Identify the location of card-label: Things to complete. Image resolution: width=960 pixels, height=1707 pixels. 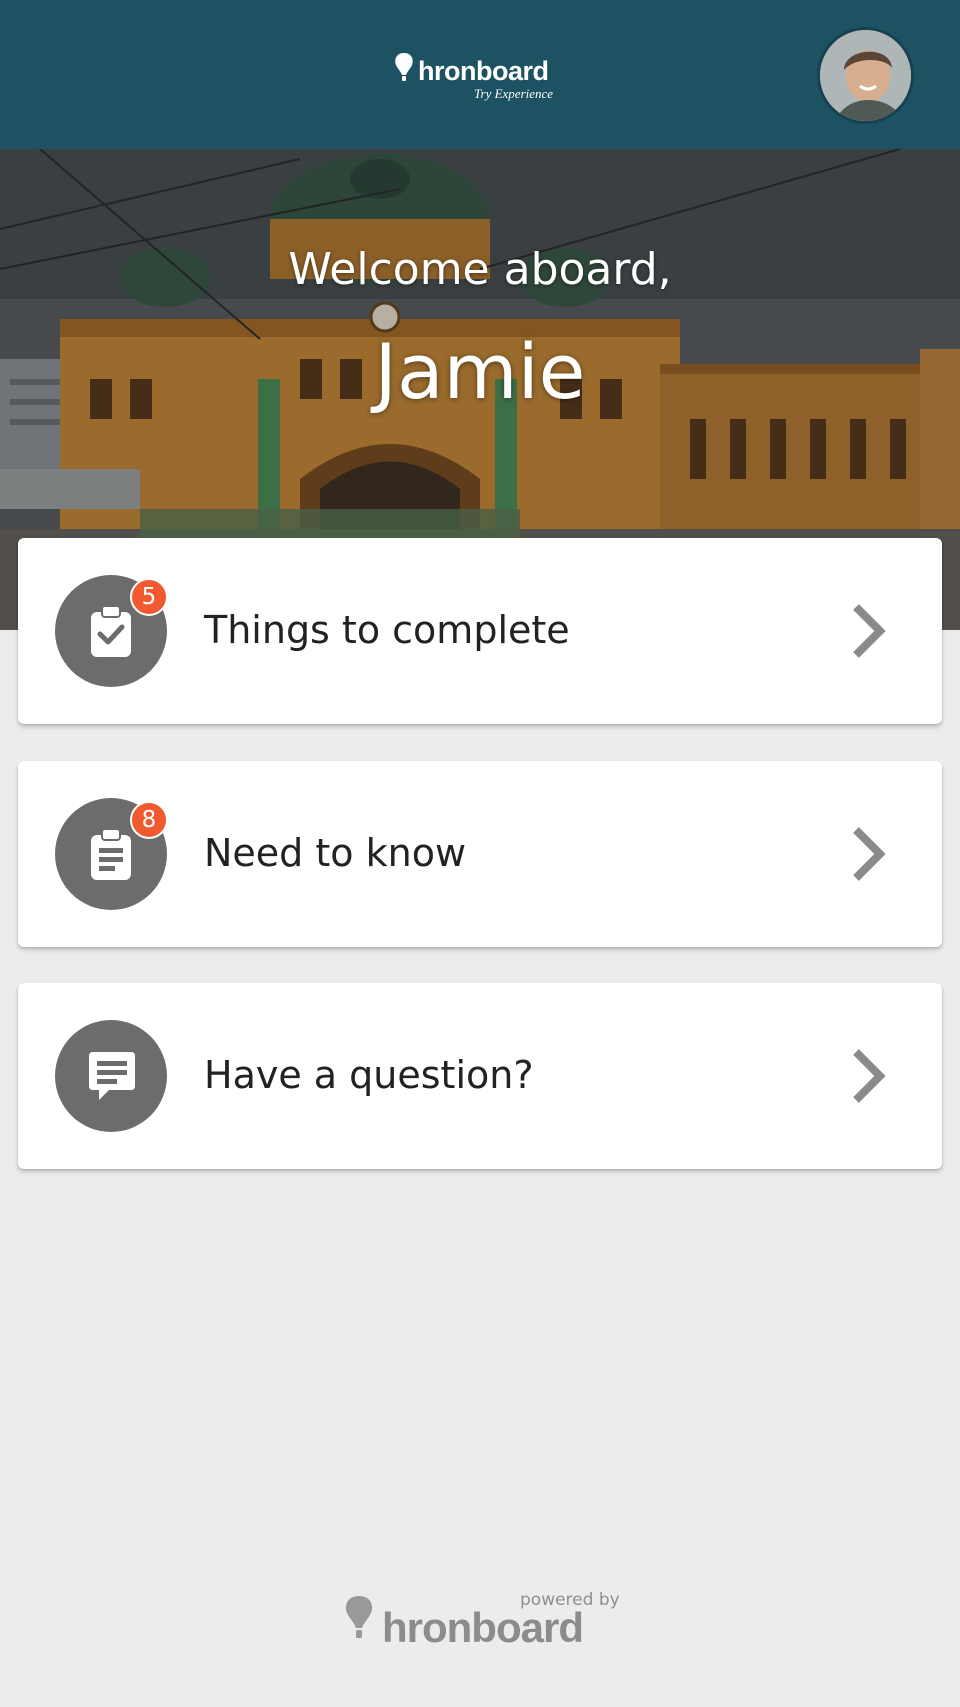
(387, 630).